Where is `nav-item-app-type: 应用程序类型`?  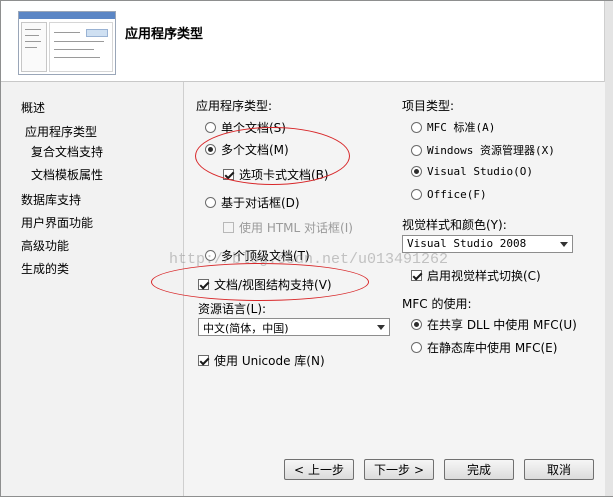 nav-item-app-type: 应用程序类型 is located at coordinates (61, 131).